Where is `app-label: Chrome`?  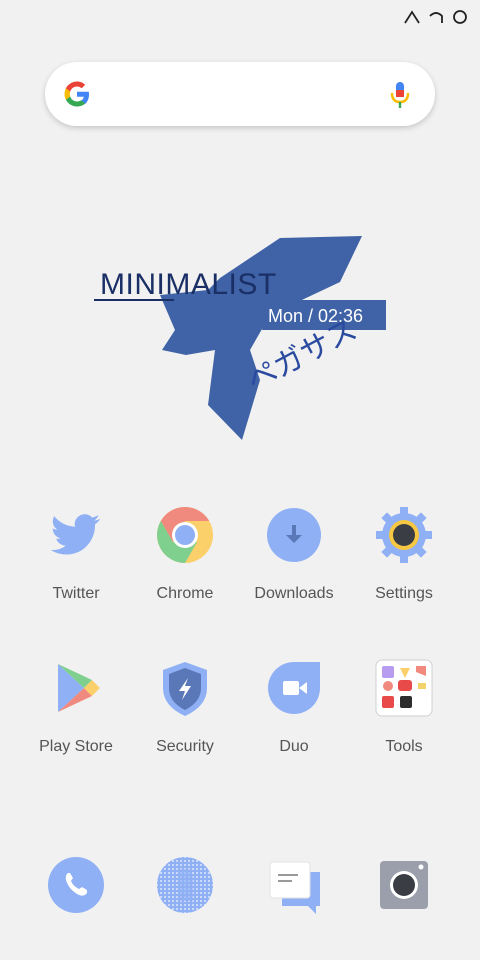
app-label: Chrome is located at coordinates (185, 593).